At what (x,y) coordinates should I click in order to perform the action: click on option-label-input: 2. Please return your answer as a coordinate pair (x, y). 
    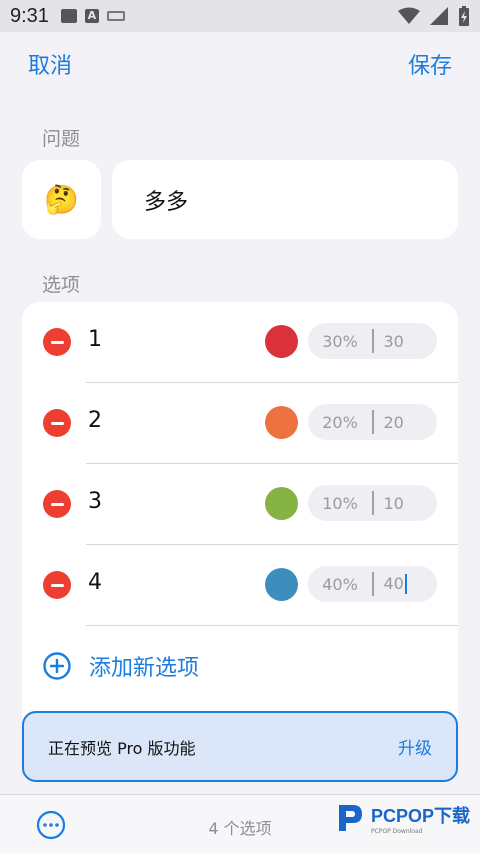
    Looking at the image, I should click on (95, 420).